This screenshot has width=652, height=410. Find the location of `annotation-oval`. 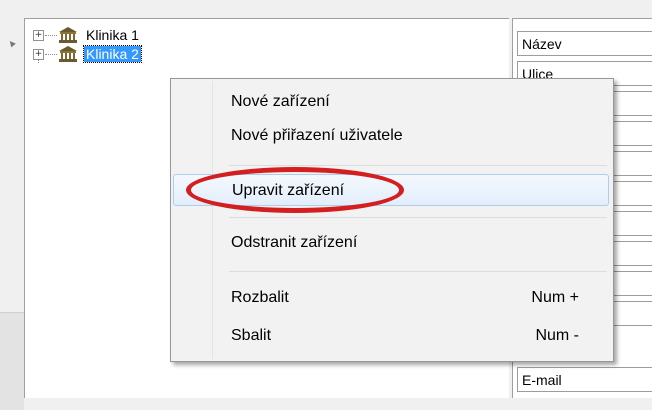

annotation-oval is located at coordinates (295, 190).